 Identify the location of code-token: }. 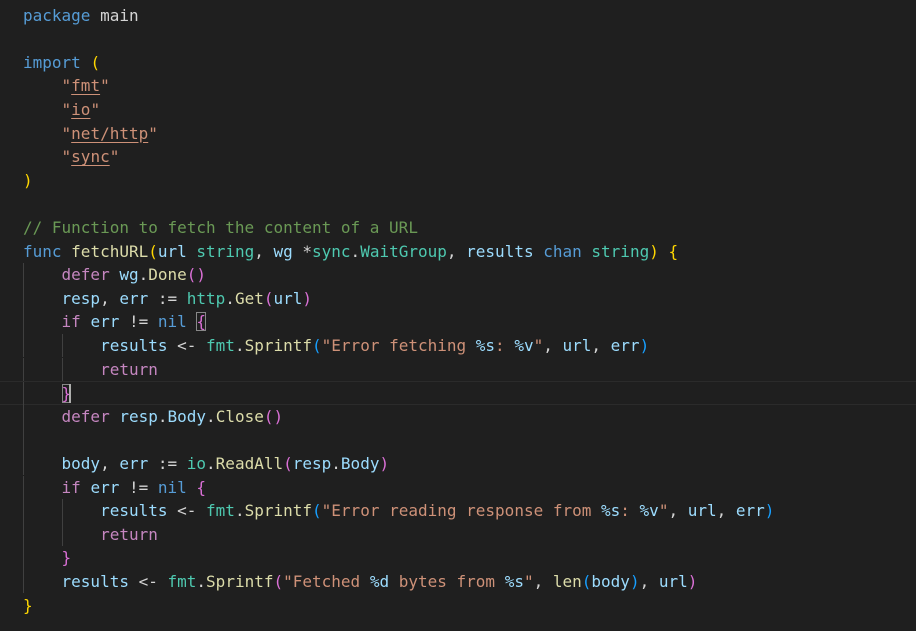
(28, 605).